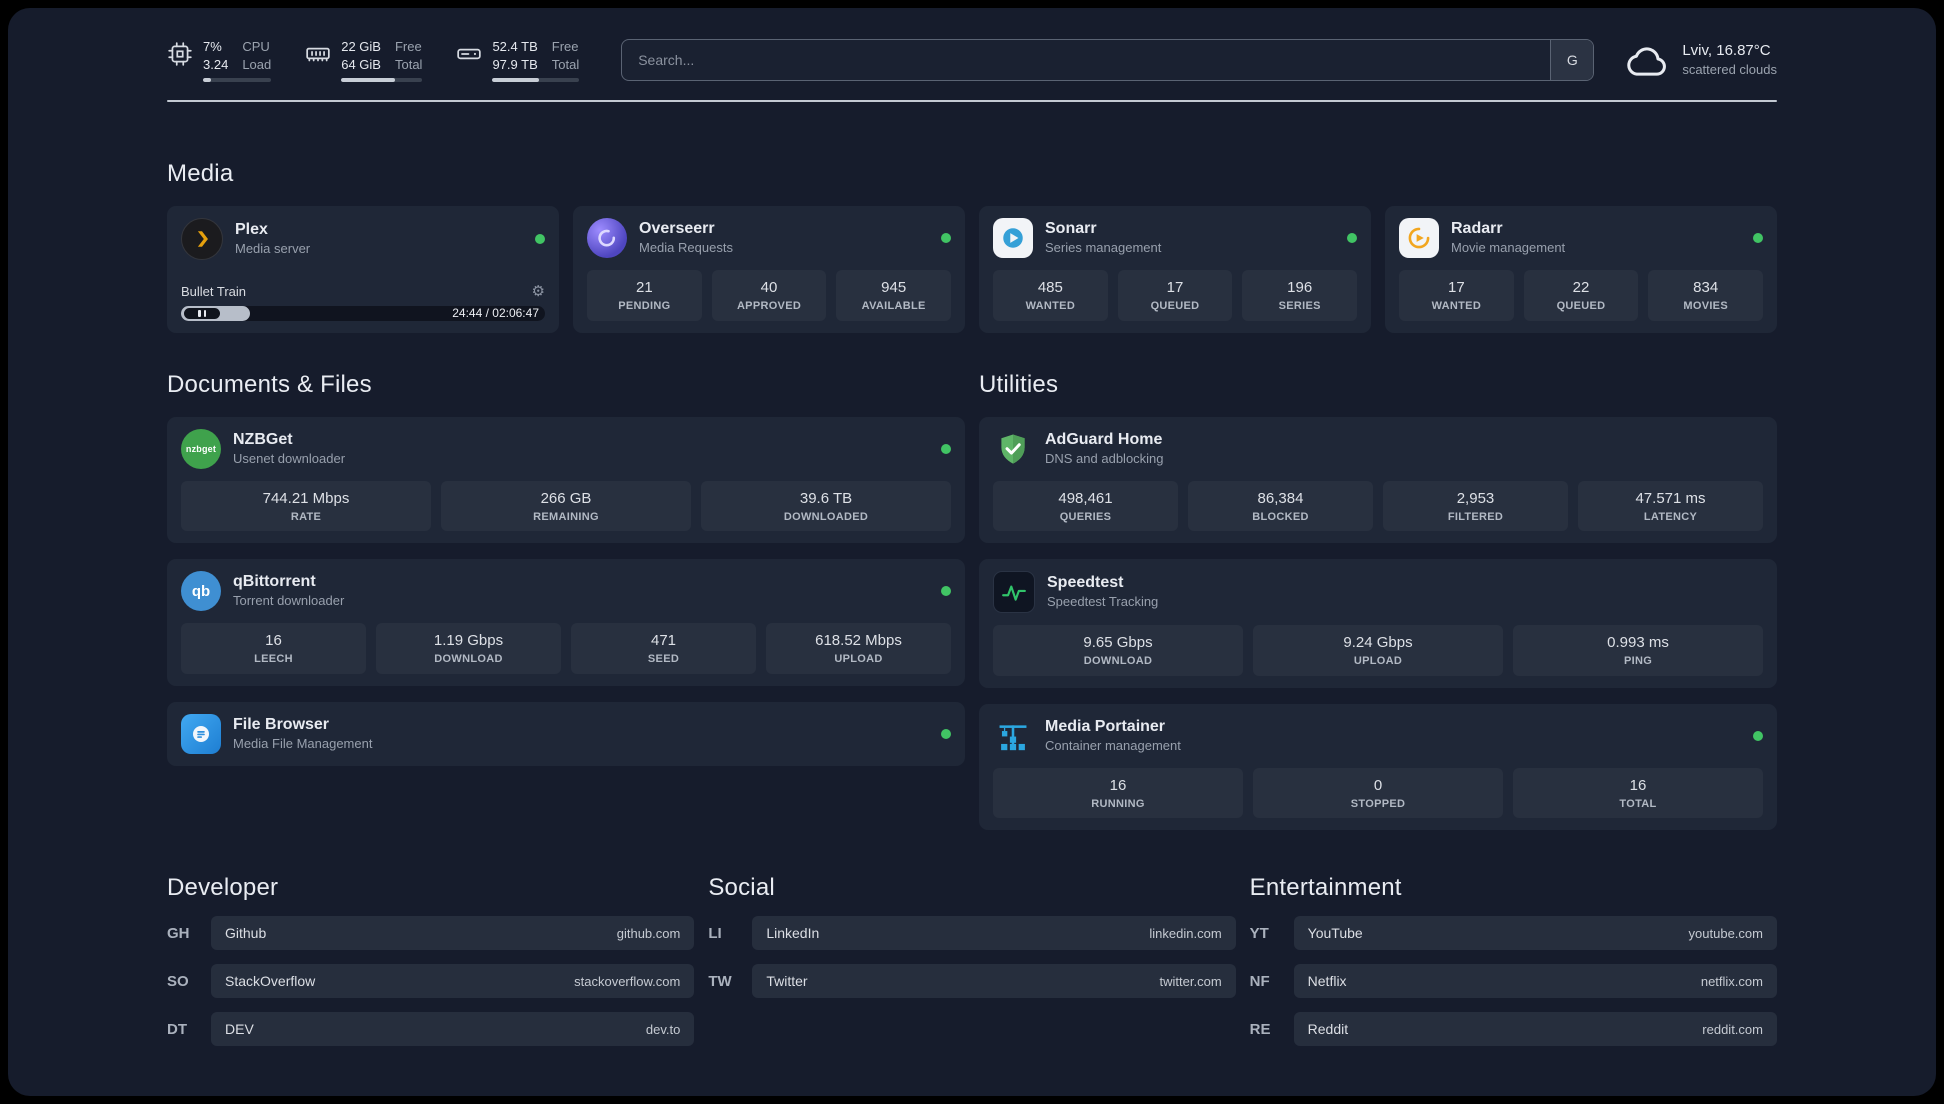  I want to click on weather-location: Lviv, 16.87°C, so click(1726, 51).